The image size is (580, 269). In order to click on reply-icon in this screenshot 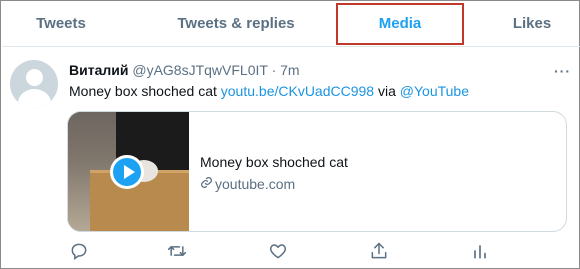, I will do `click(80, 252)`.